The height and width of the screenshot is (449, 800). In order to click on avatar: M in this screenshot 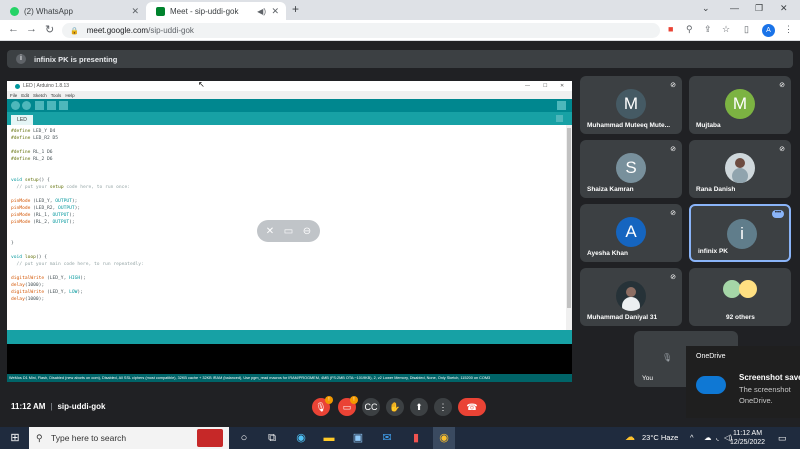, I will do `click(631, 104)`.